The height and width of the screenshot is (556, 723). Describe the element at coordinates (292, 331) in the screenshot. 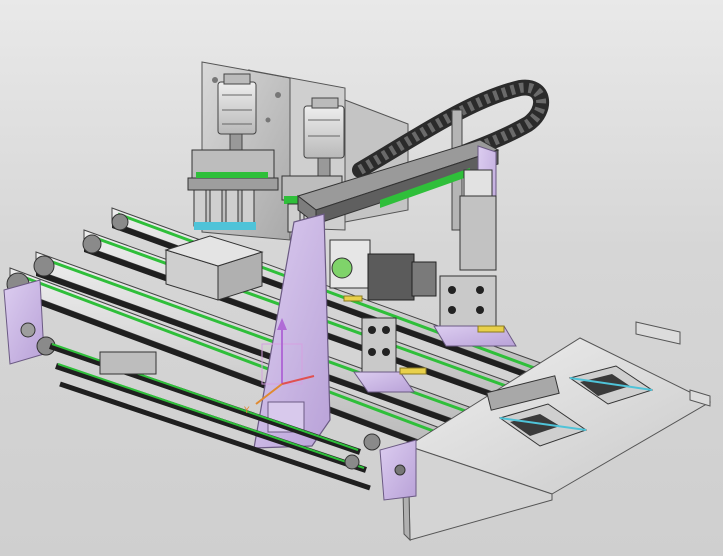

I see `side-frame-plate` at that location.